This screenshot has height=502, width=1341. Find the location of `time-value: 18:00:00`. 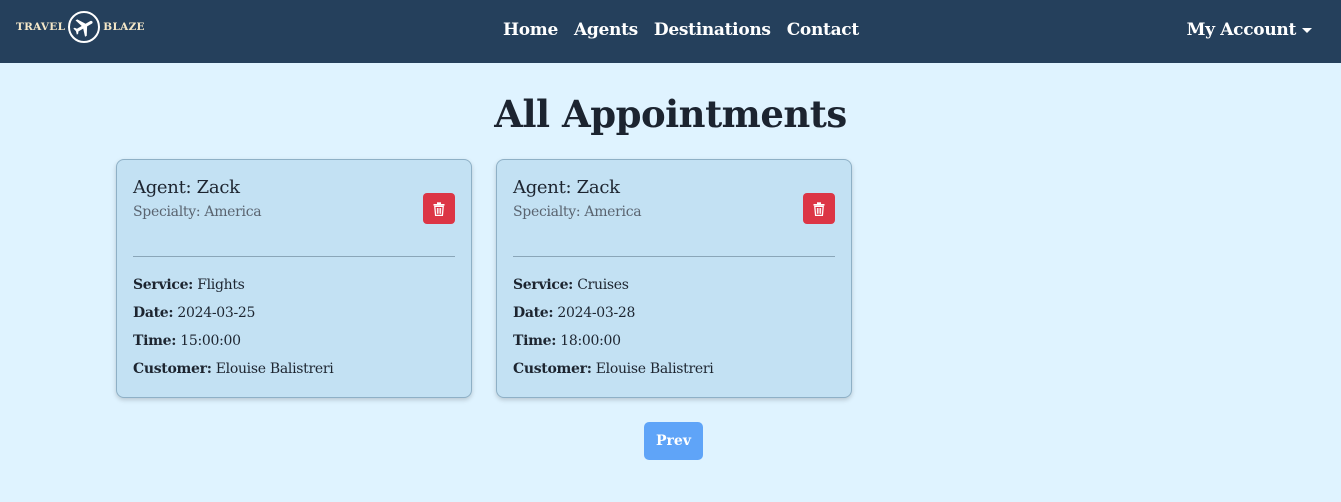

time-value: 18:00:00 is located at coordinates (590, 341).